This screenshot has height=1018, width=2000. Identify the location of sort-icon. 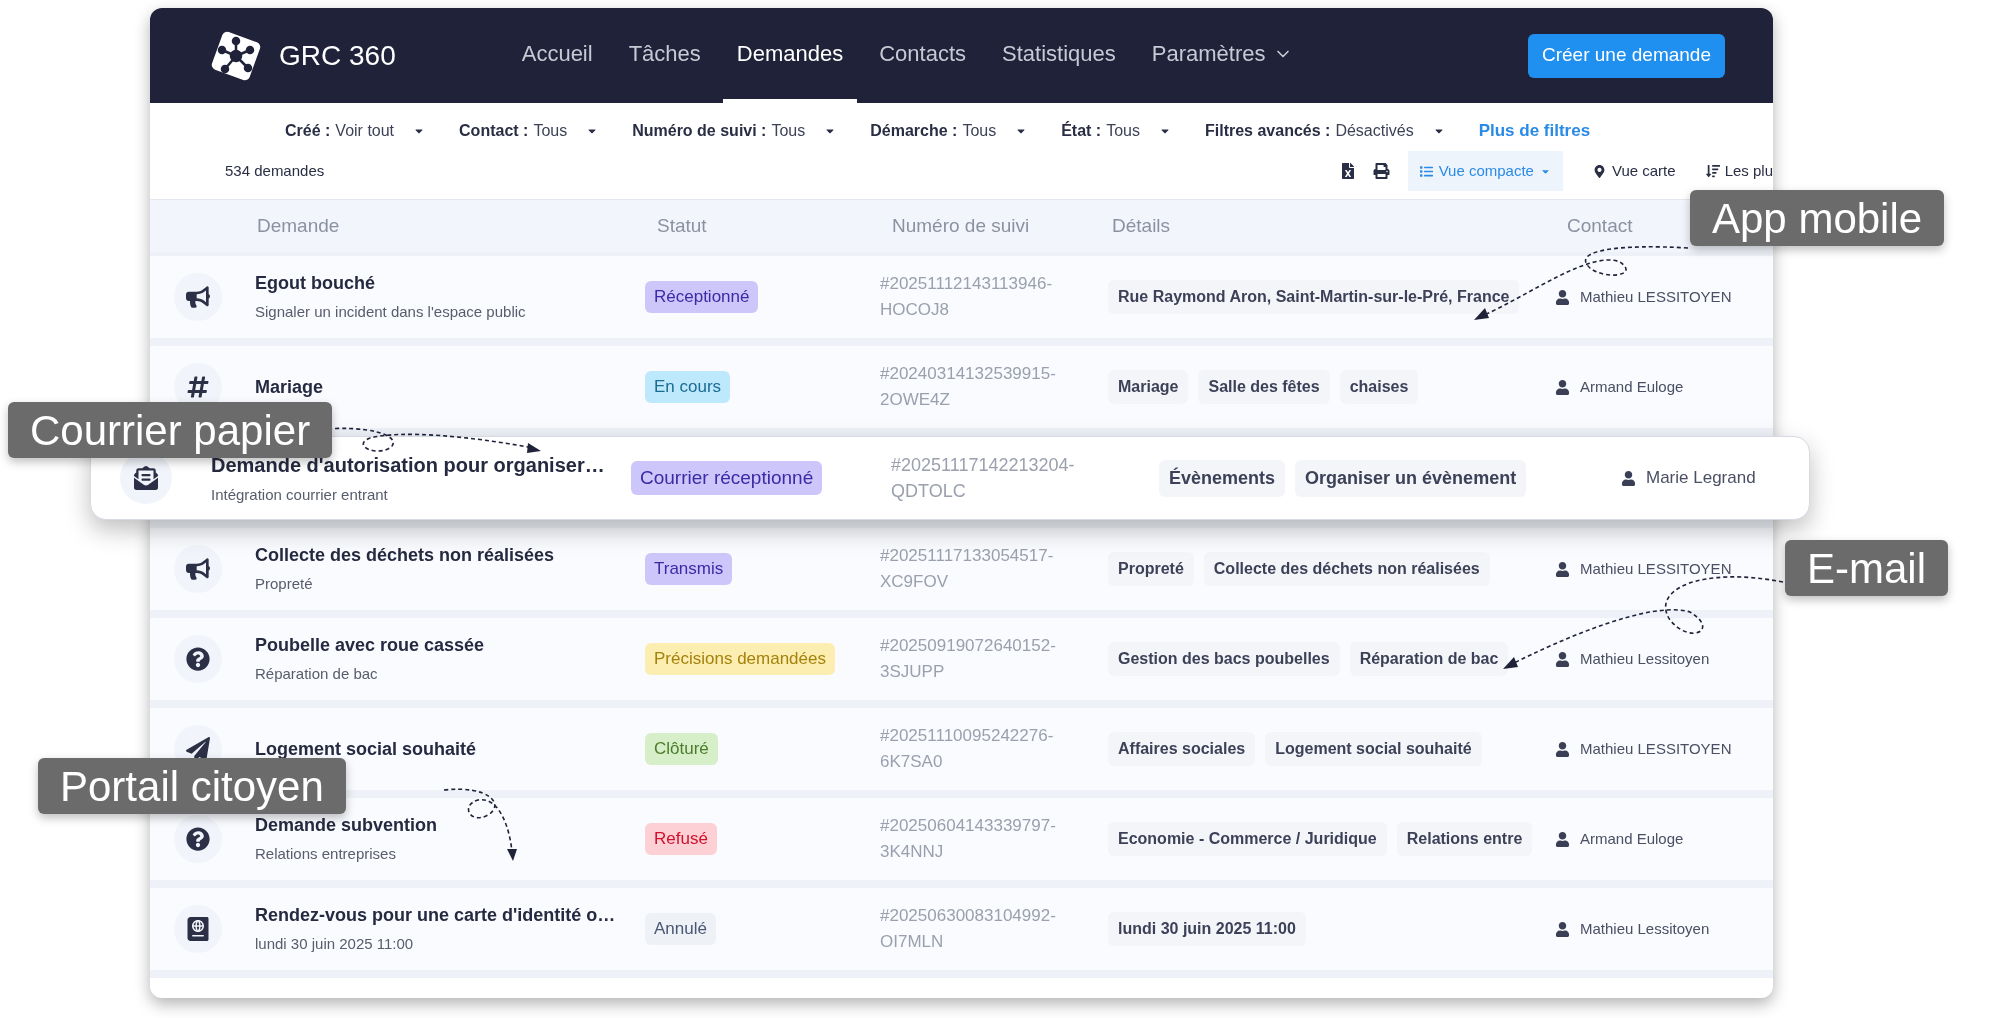
(1712, 171).